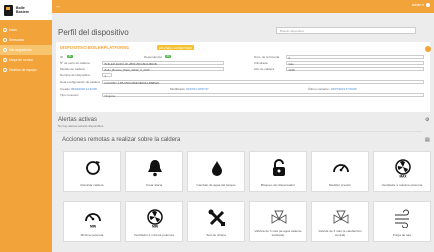  What do you see at coordinates (421, 5) in the screenshot?
I see `user-menu: admin ▾` at bounding box center [421, 5].